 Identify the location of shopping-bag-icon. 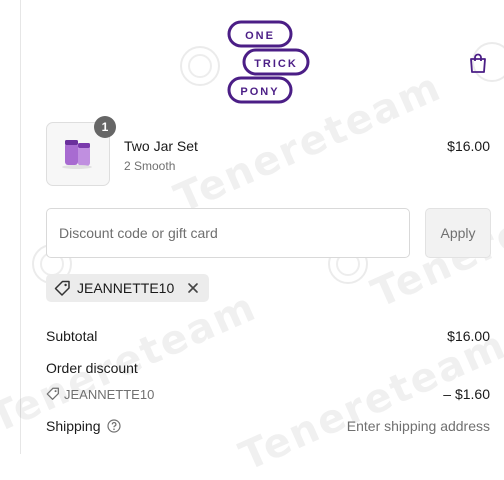
(478, 63).